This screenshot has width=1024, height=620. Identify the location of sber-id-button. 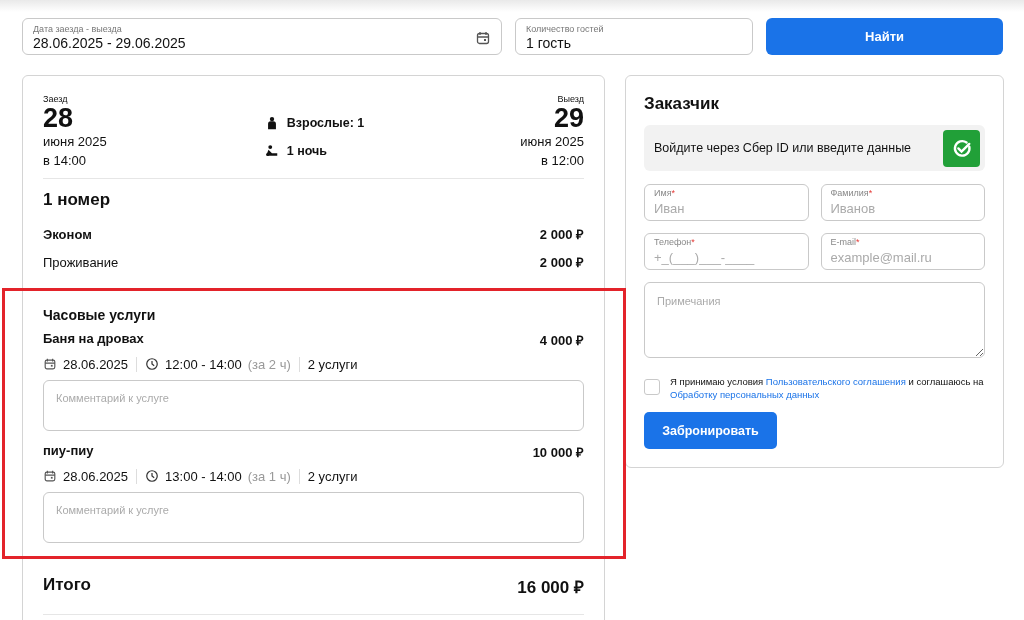
(961, 148).